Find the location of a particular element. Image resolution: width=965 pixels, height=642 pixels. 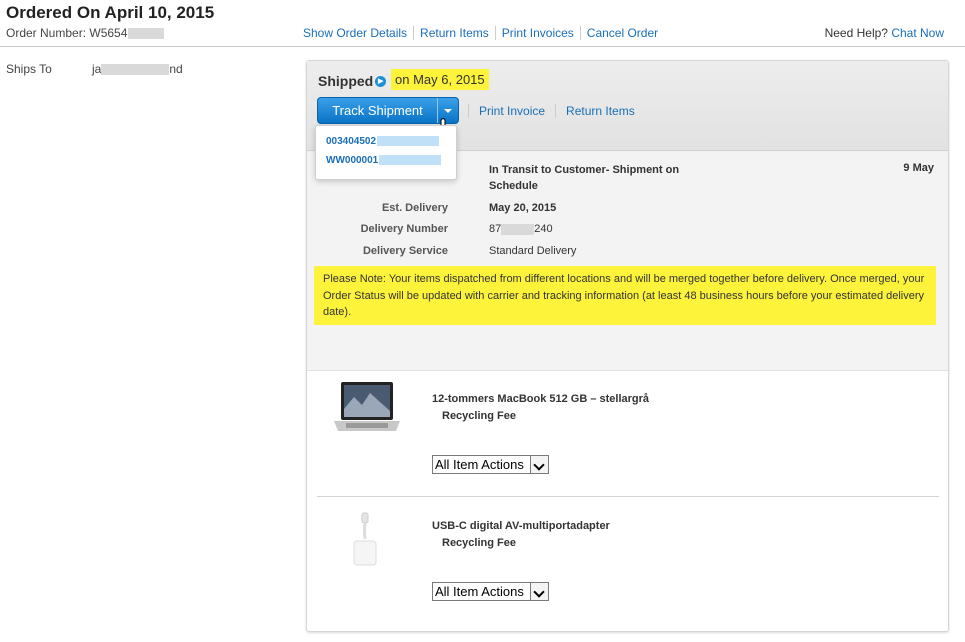

help: Need Help? Chat Now is located at coordinates (884, 33).